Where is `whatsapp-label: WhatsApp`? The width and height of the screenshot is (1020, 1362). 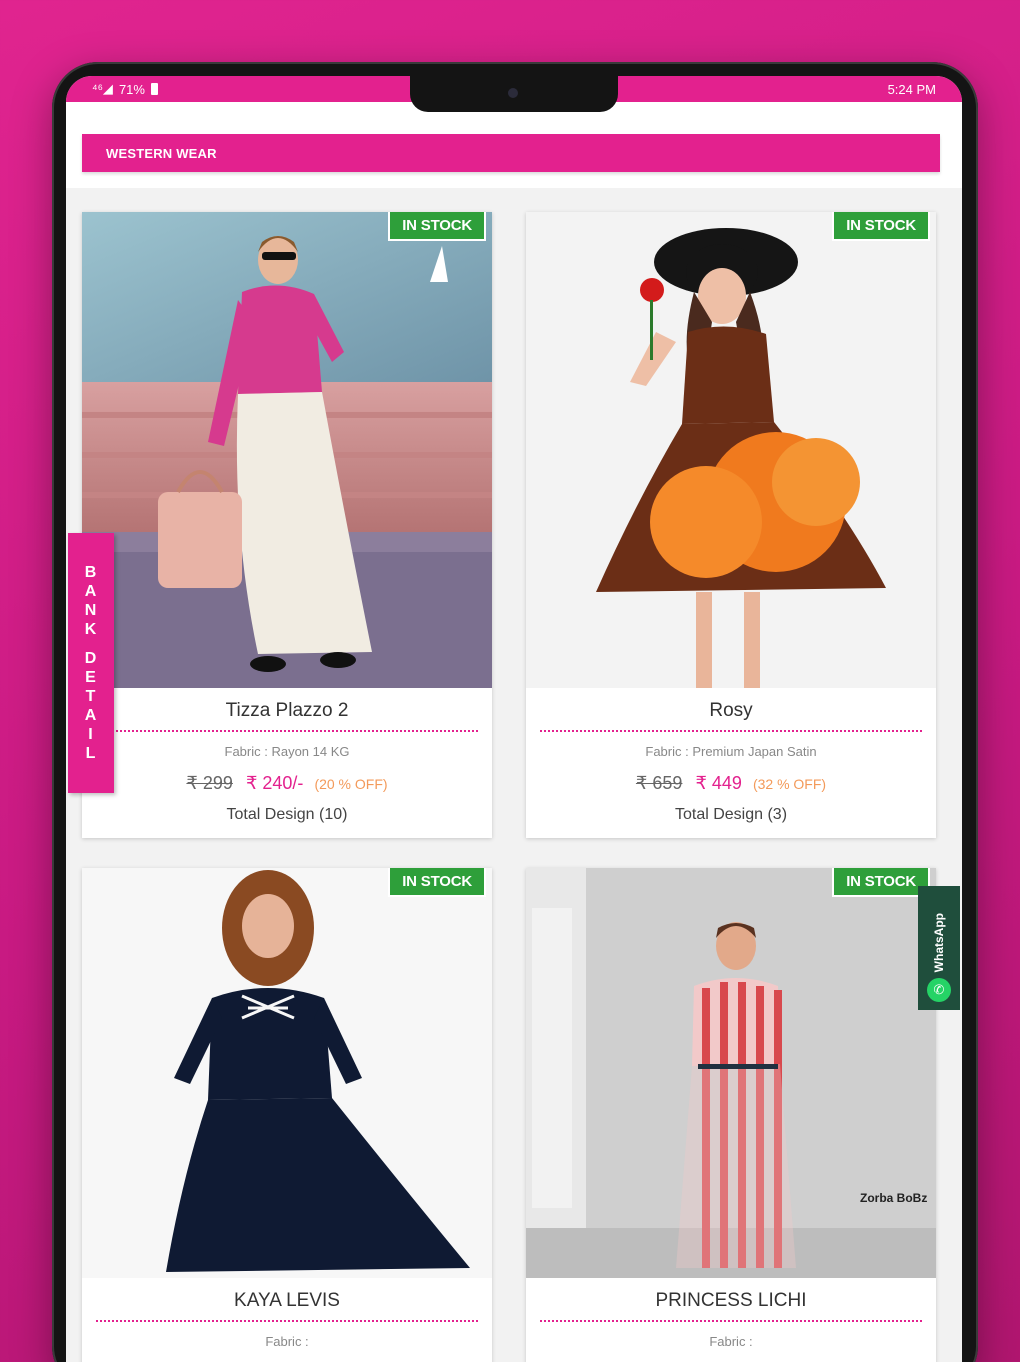 whatsapp-label: WhatsApp is located at coordinates (939, 942).